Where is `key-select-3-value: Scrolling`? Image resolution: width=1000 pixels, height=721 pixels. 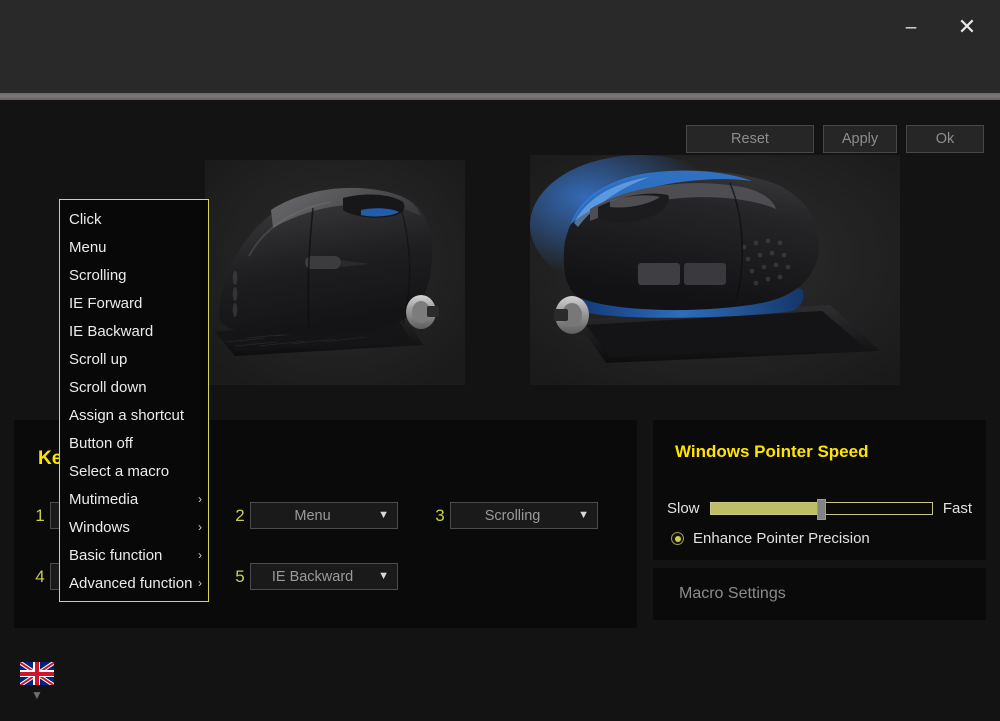 key-select-3-value: Scrolling is located at coordinates (512, 515).